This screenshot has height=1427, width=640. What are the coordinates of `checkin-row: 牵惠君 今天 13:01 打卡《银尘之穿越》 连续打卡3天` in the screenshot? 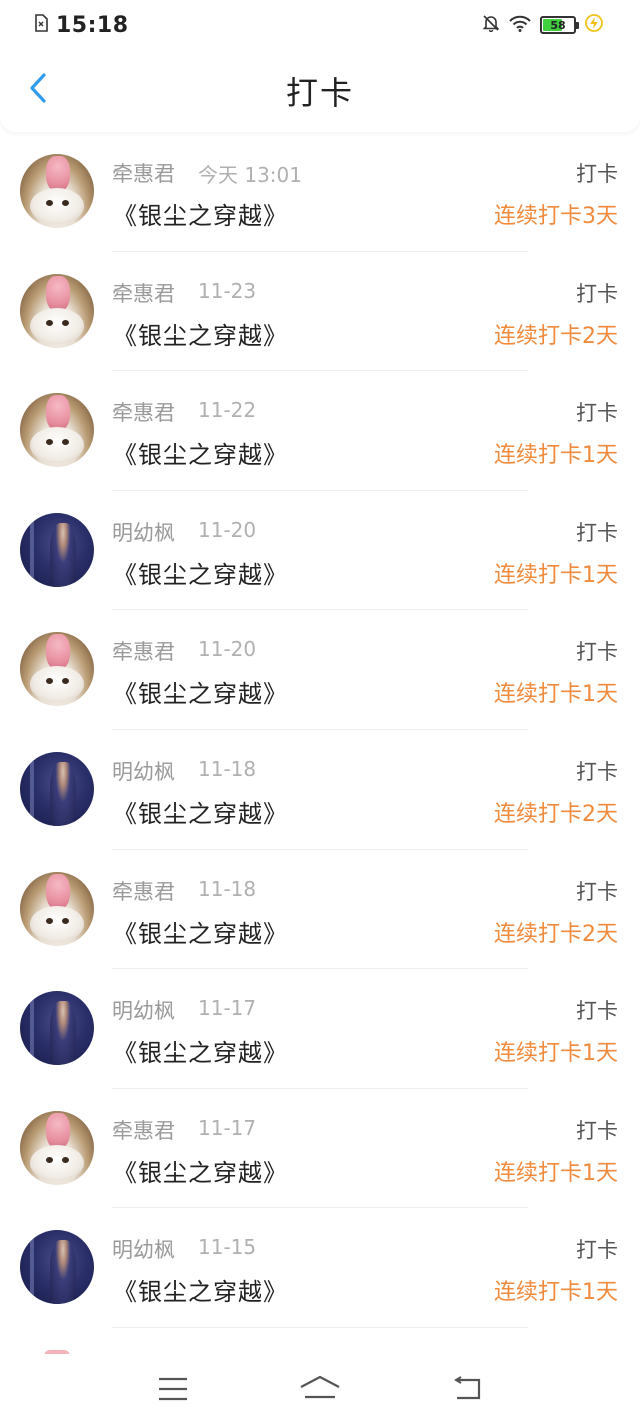 It's located at (320, 192).